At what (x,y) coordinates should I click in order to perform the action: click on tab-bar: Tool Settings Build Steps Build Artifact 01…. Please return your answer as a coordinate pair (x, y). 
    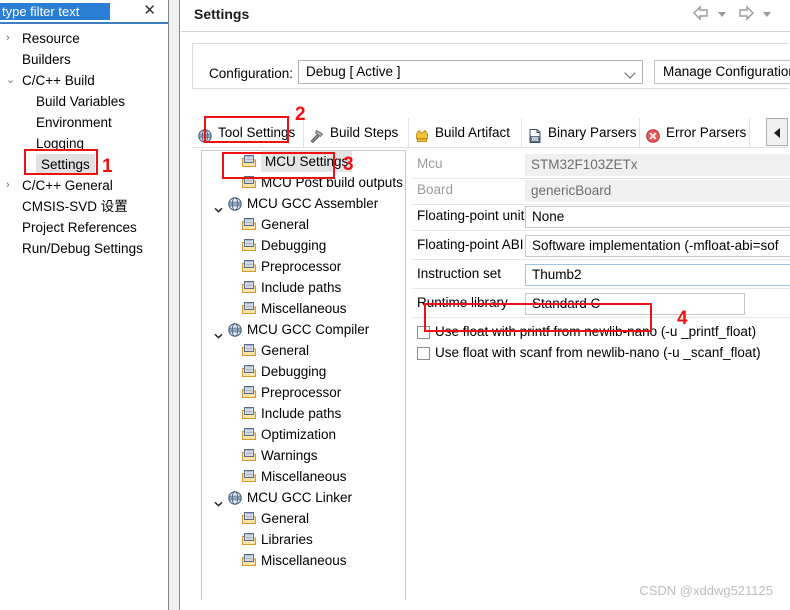
    Looking at the image, I should click on (490, 133).